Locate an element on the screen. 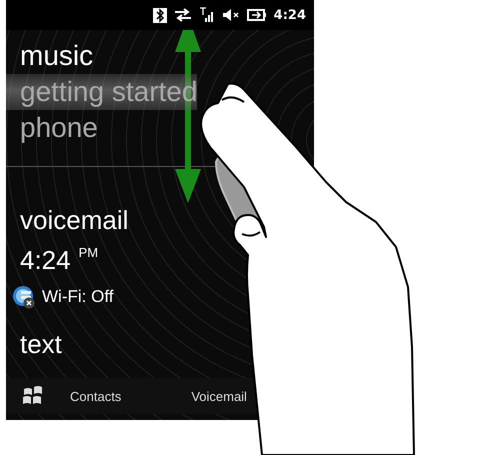 This screenshot has height=455, width=482. sync-arrows-icon is located at coordinates (183, 15).